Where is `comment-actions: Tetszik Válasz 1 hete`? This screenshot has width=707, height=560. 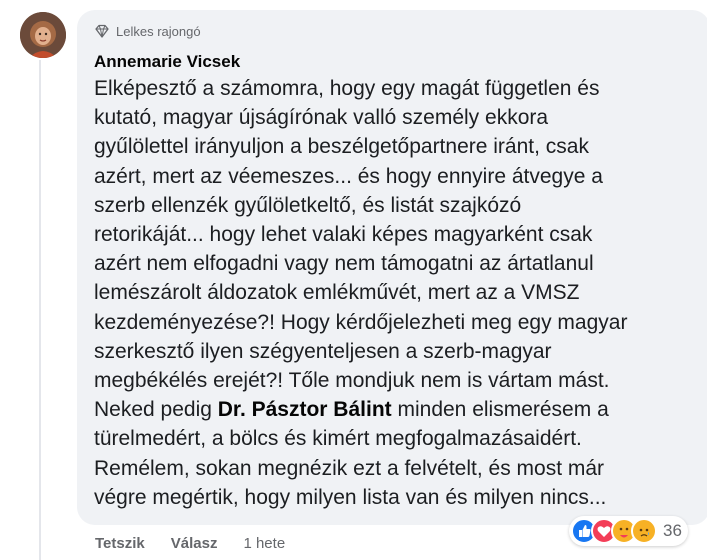 comment-actions: Tetszik Válasz 1 hete is located at coordinates (190, 543).